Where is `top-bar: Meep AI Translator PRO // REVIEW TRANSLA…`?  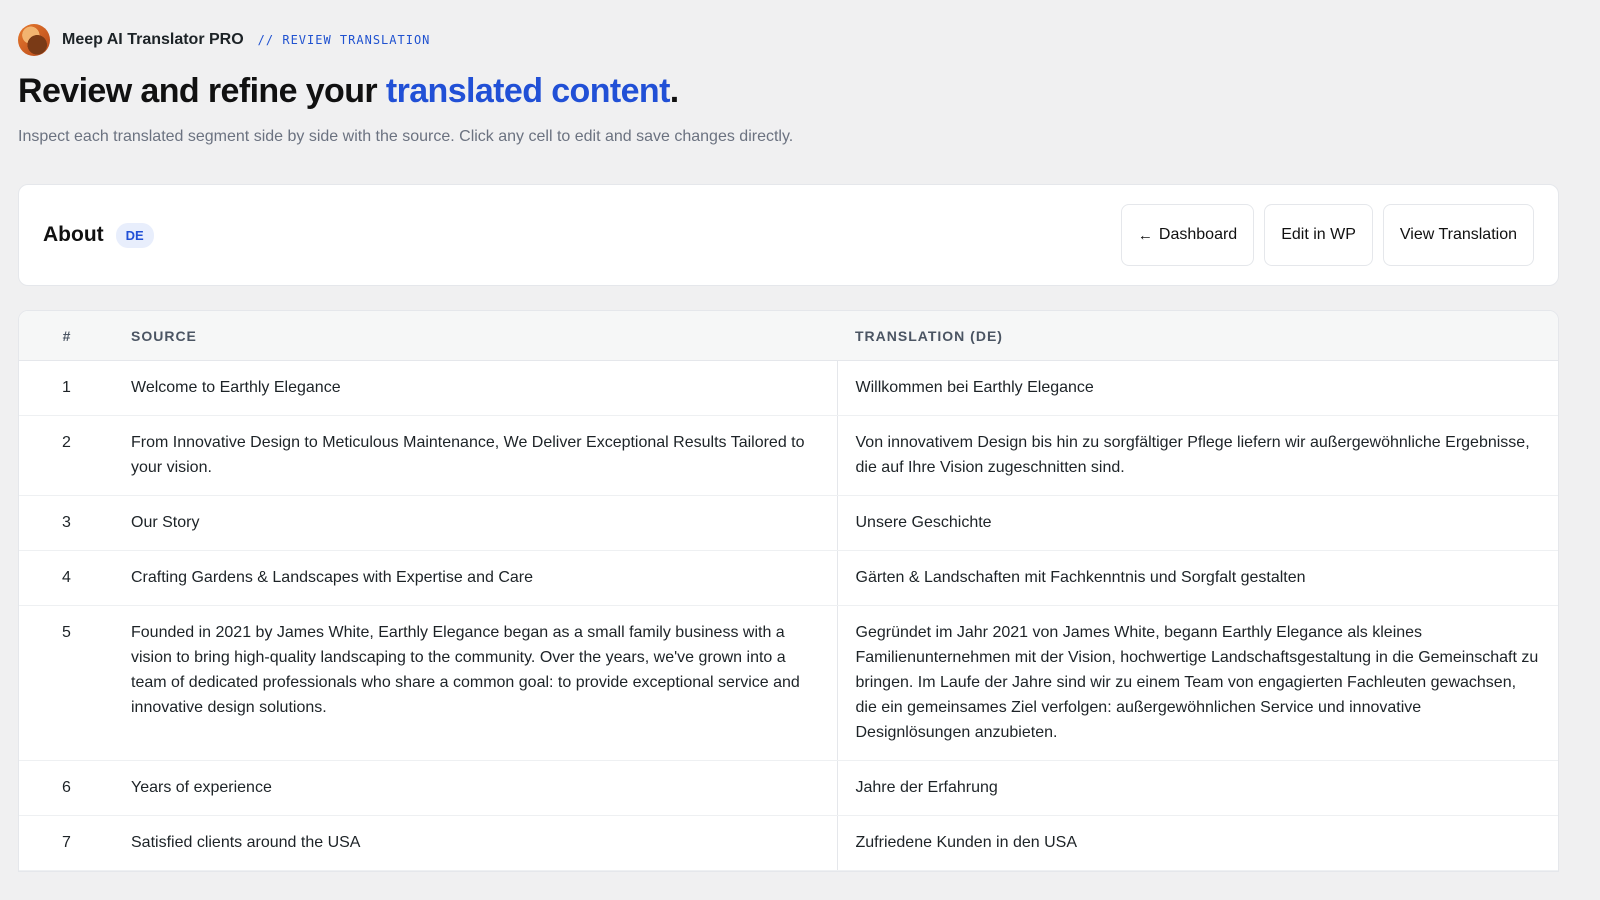
top-bar: Meep AI Translator PRO // REVIEW TRANSLA… is located at coordinates (800, 30).